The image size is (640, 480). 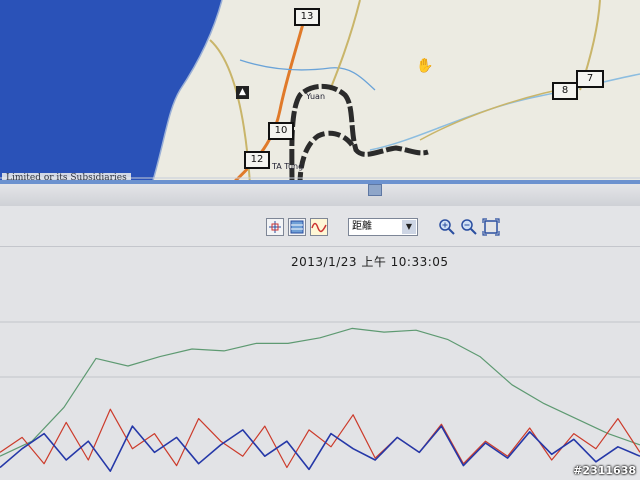 What do you see at coordinates (111, 92) in the screenshot?
I see `sea-area` at bounding box center [111, 92].